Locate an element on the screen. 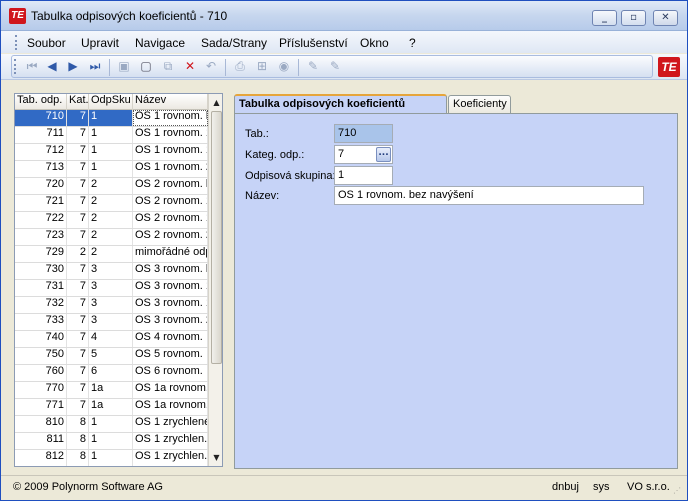 Image resolution: width=688 pixels, height=501 pixels. table-row: 771 7 1a OS 1a rovnom. is located at coordinates (111, 407).